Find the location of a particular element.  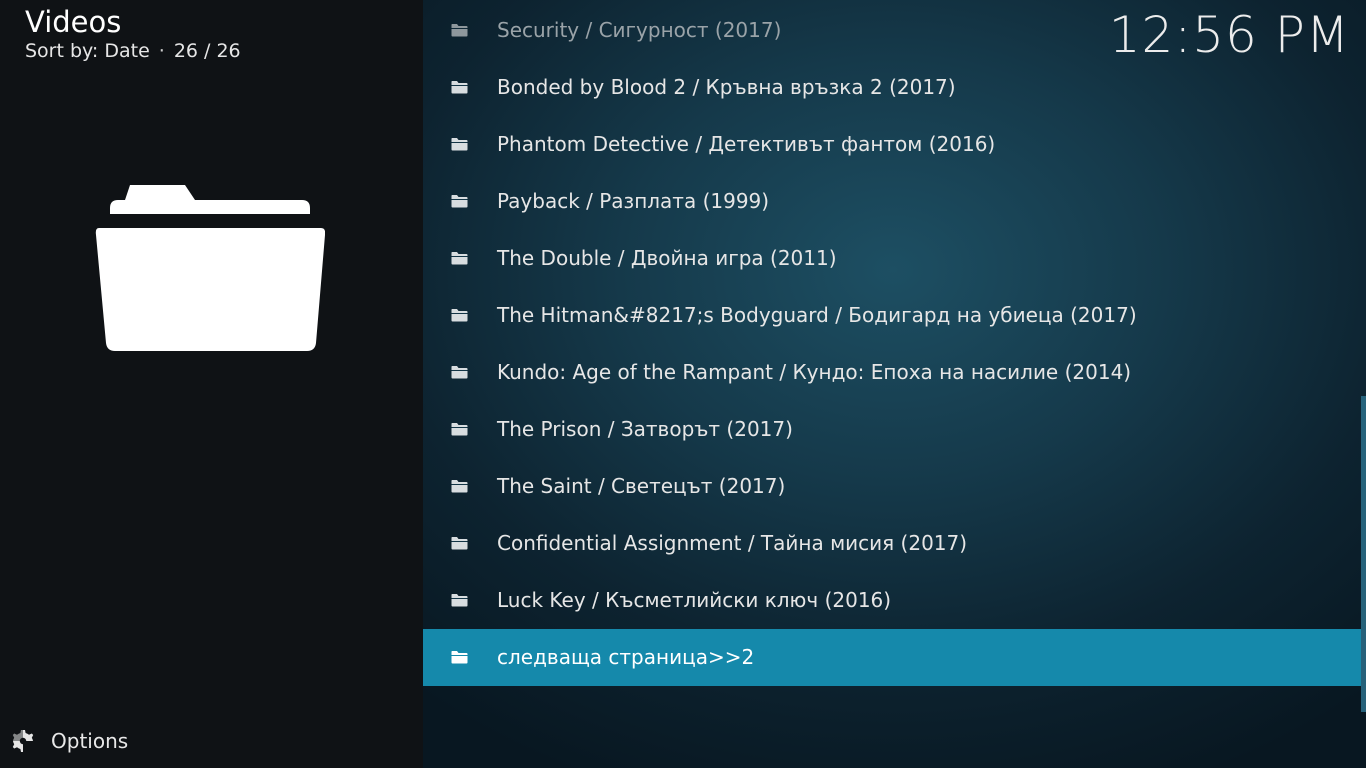

clock: 12:56 PM is located at coordinates (1229, 35).